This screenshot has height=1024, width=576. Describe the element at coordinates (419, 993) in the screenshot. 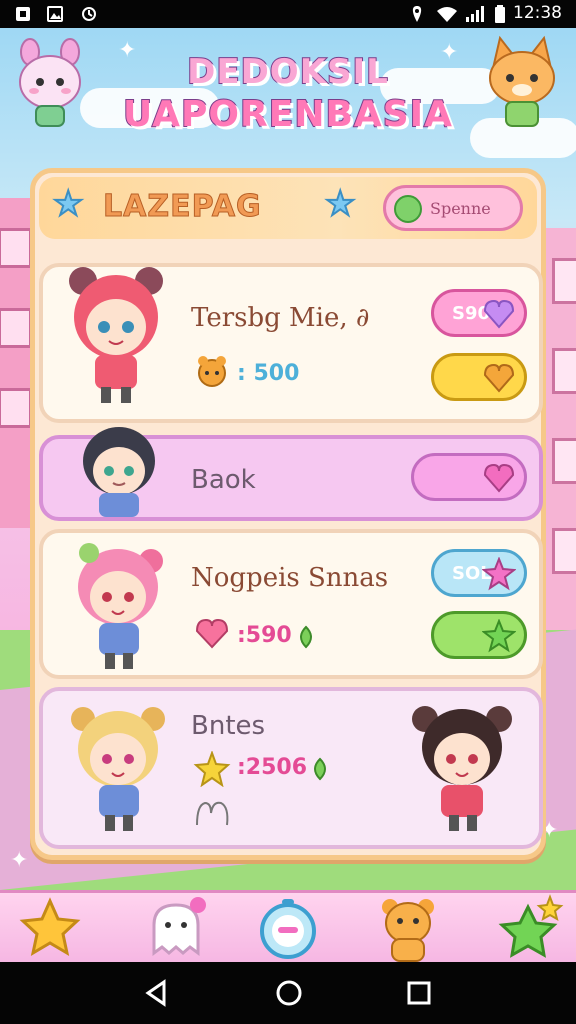

I see `recents-icon` at that location.